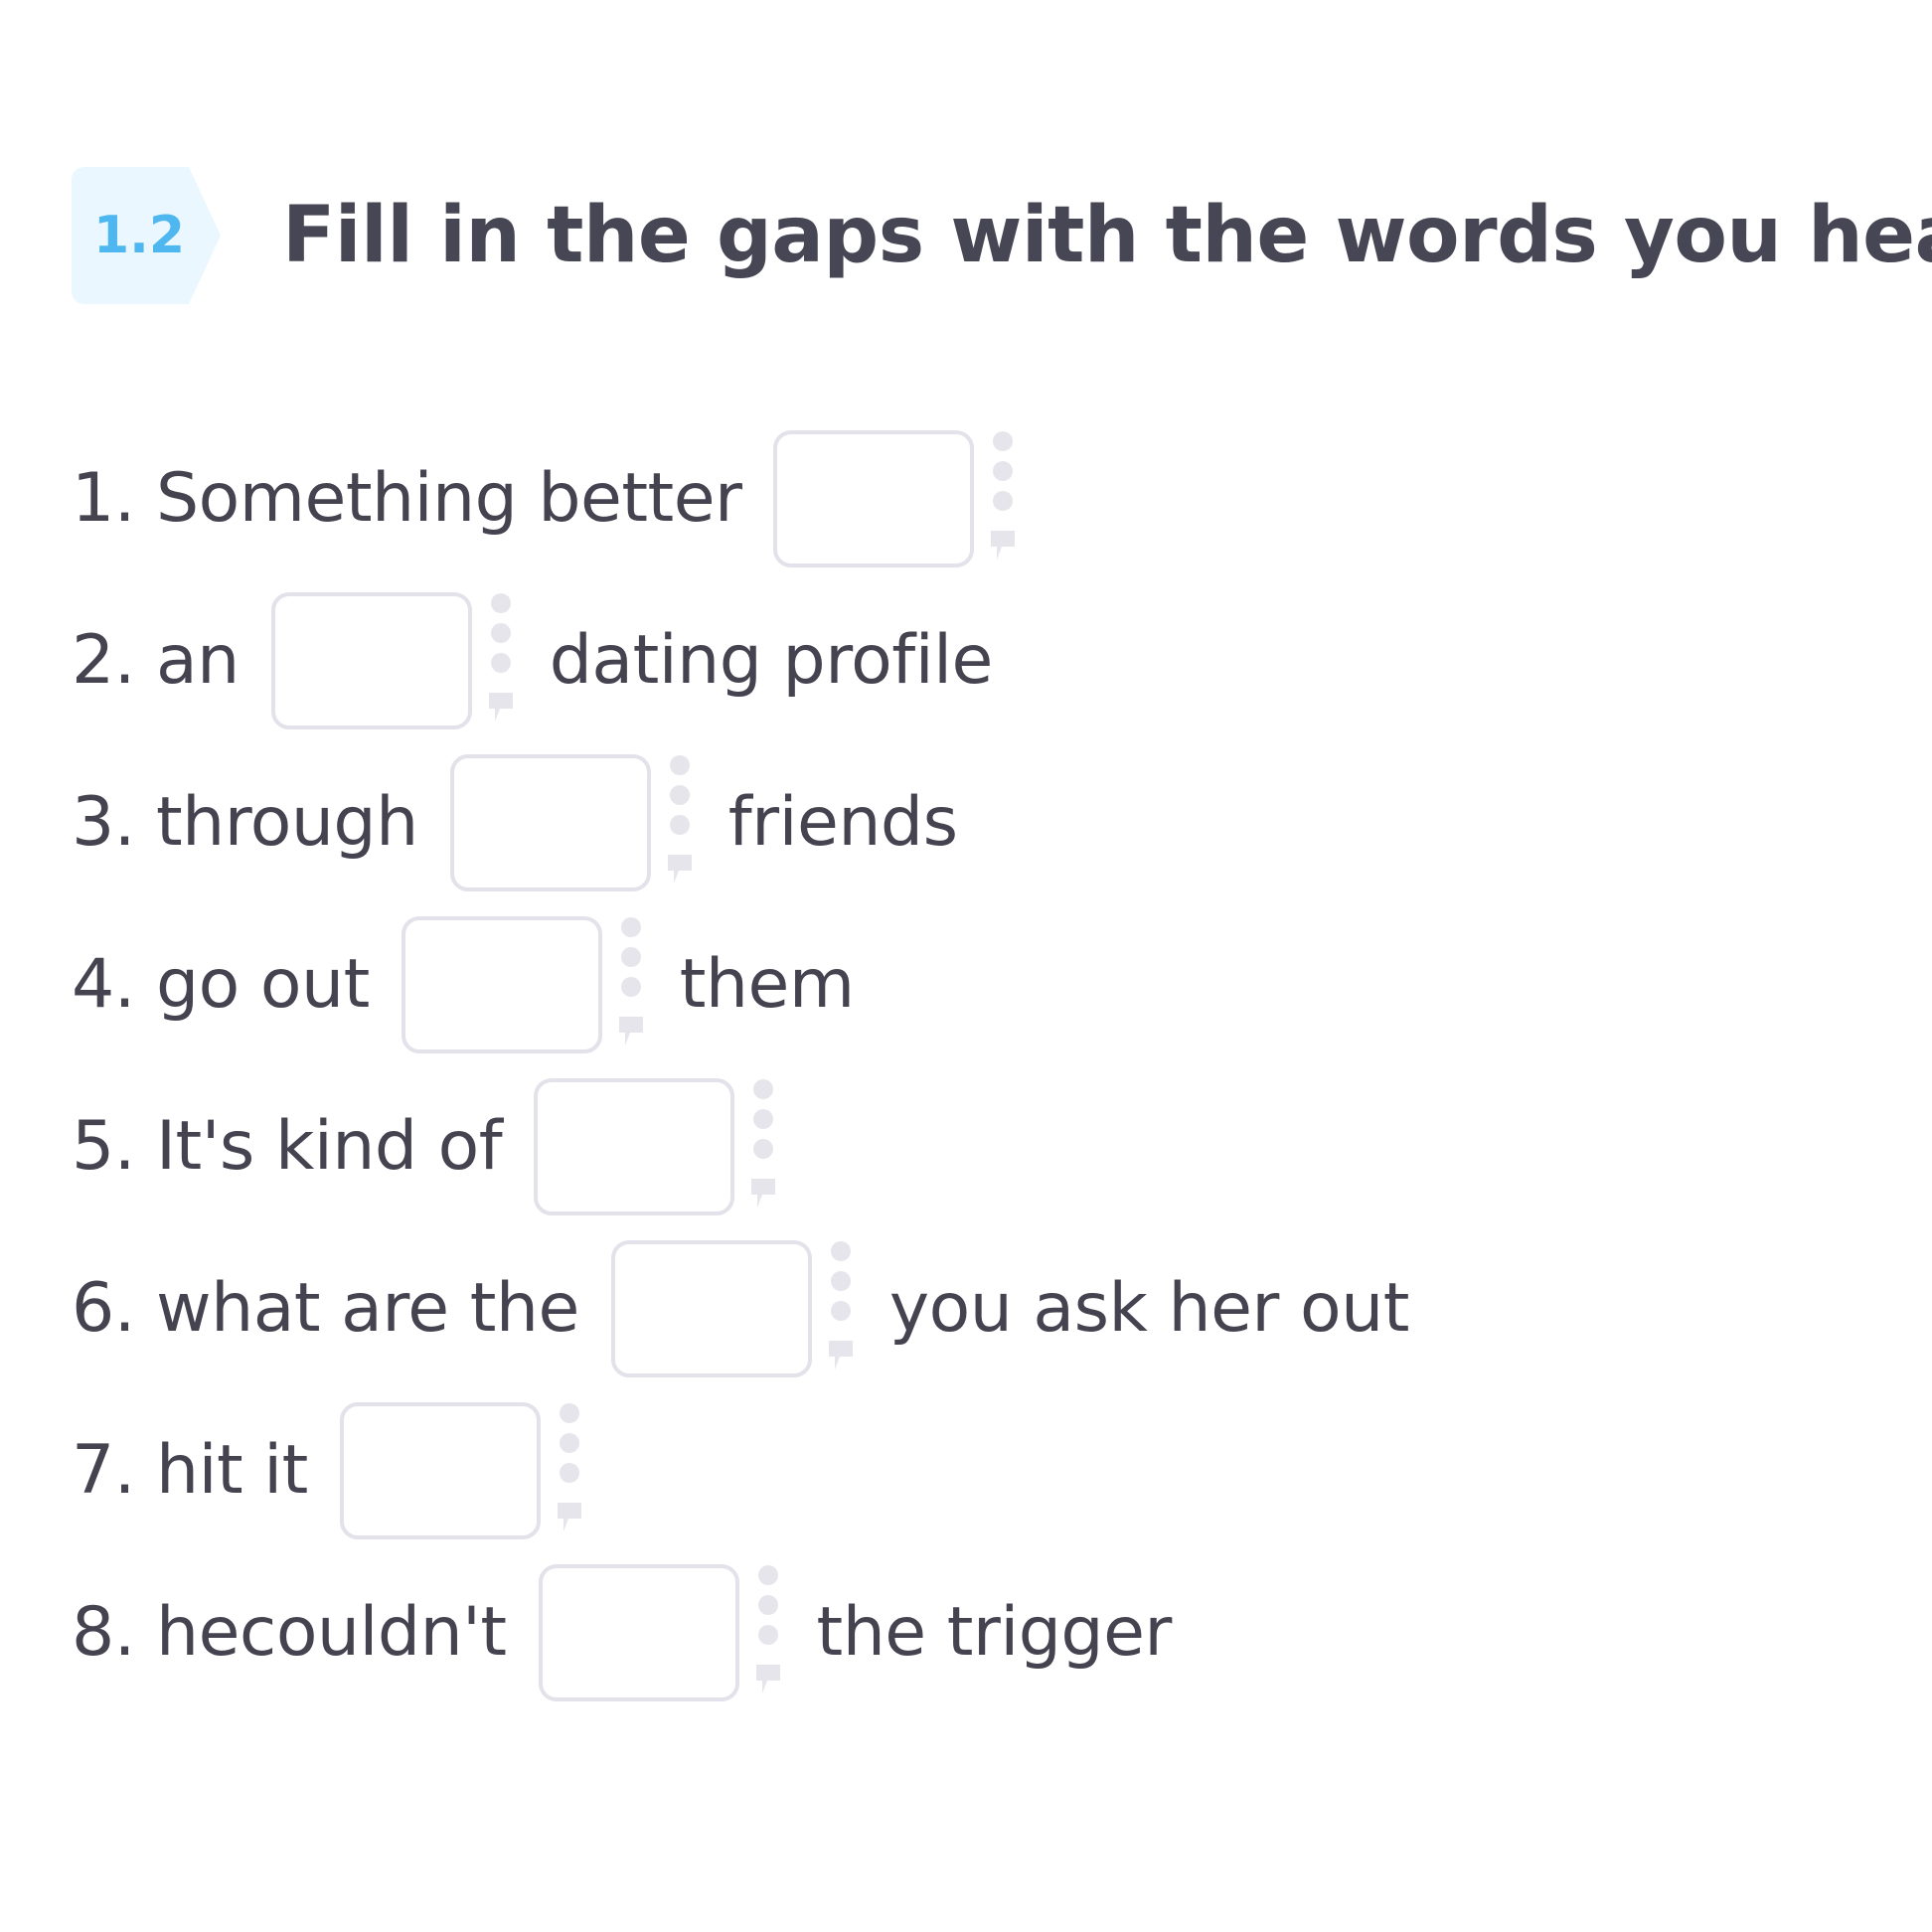  Describe the element at coordinates (325, 1308) in the screenshot. I see `item-text-before: 6. what are the` at that location.